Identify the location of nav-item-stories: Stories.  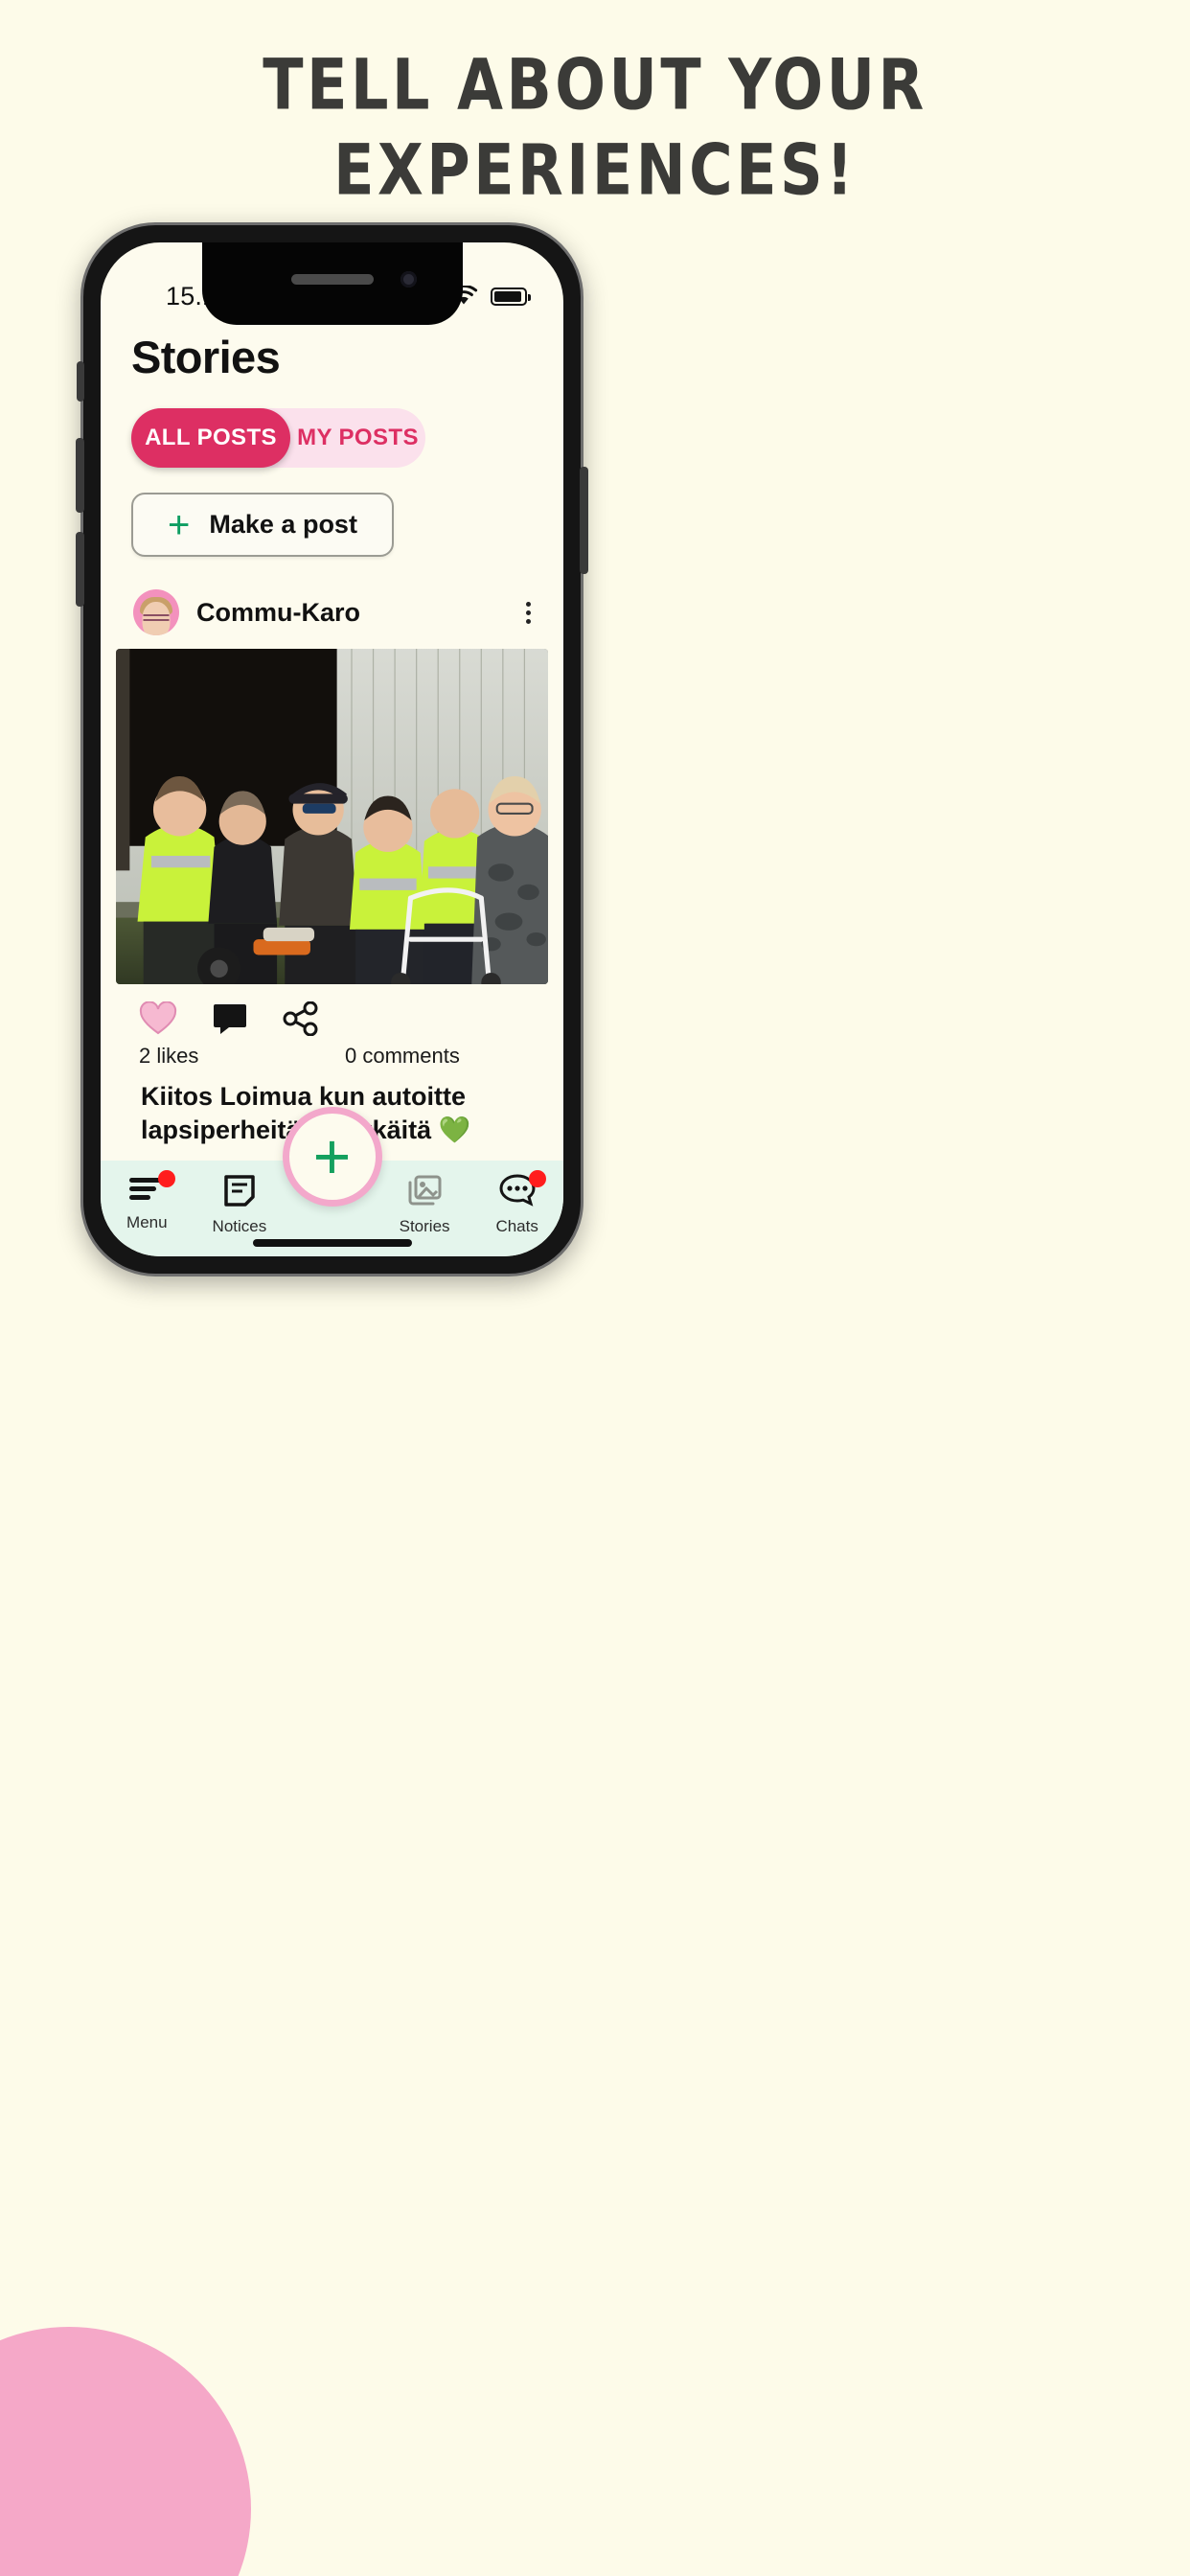
(425, 1205).